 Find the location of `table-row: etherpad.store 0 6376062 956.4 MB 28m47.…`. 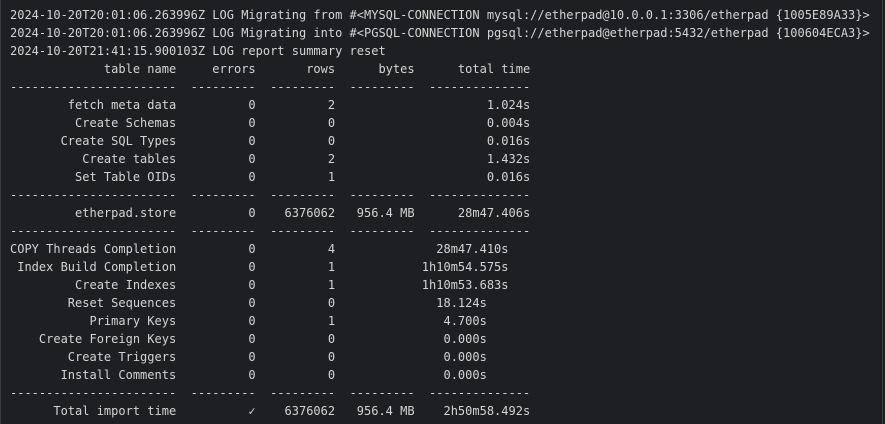

table-row: etherpad.store 0 6376062 956.4 MB 28m47.… is located at coordinates (270, 213).